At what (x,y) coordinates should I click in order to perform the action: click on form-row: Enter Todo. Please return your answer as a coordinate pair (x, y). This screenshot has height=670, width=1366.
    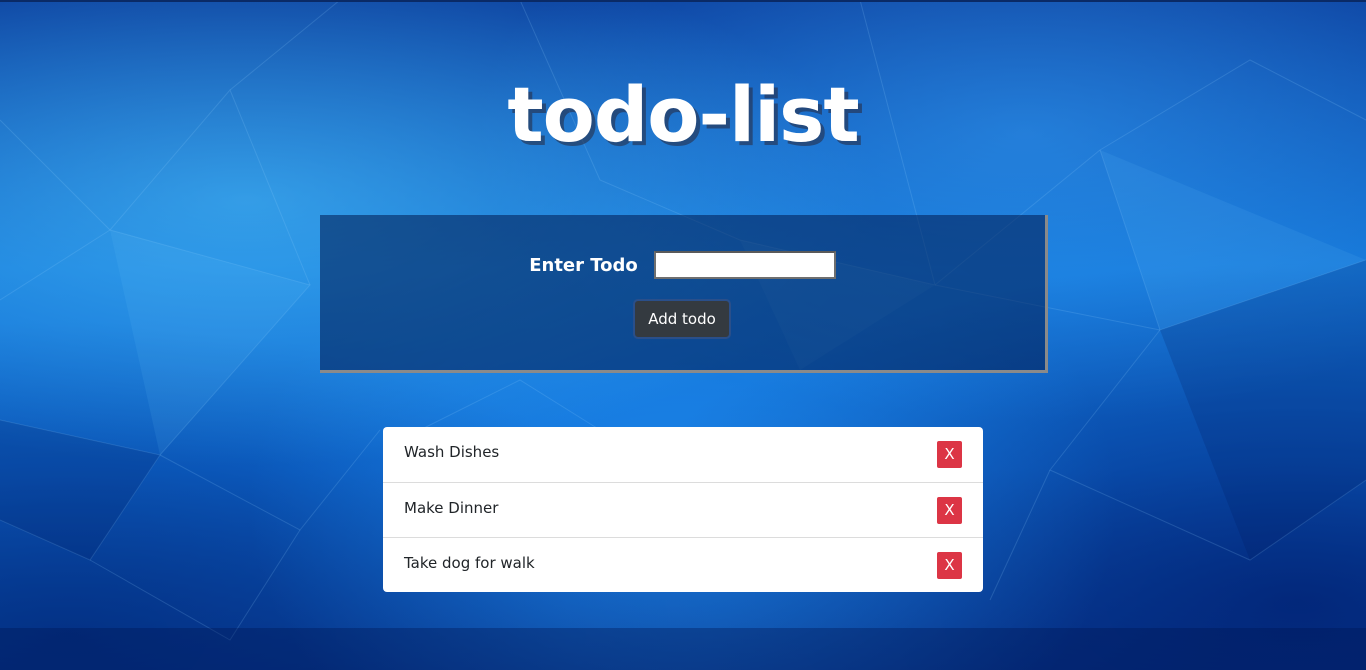
    Looking at the image, I should click on (682, 265).